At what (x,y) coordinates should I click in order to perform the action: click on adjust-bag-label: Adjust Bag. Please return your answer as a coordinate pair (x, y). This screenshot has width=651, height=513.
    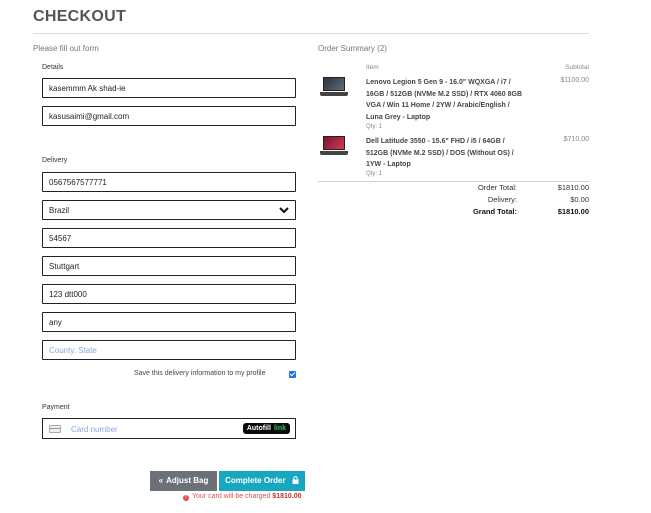
    Looking at the image, I should click on (187, 480).